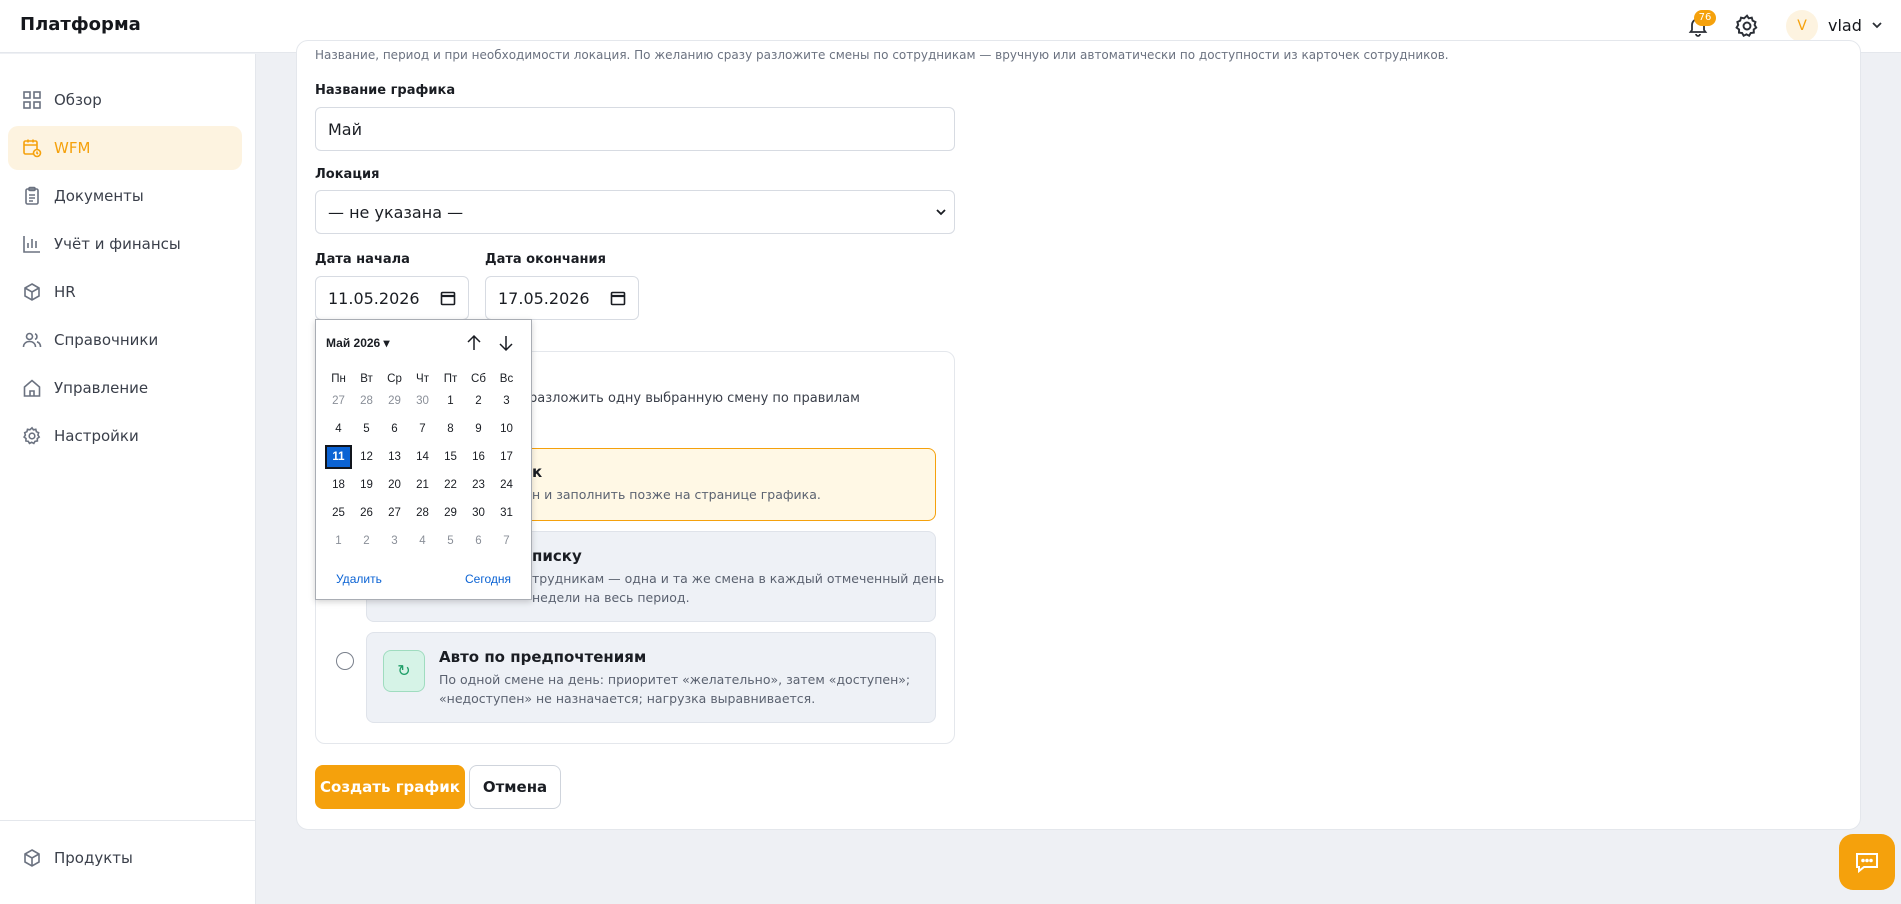  I want to click on start-date-value: 11.05.2026, so click(374, 298).